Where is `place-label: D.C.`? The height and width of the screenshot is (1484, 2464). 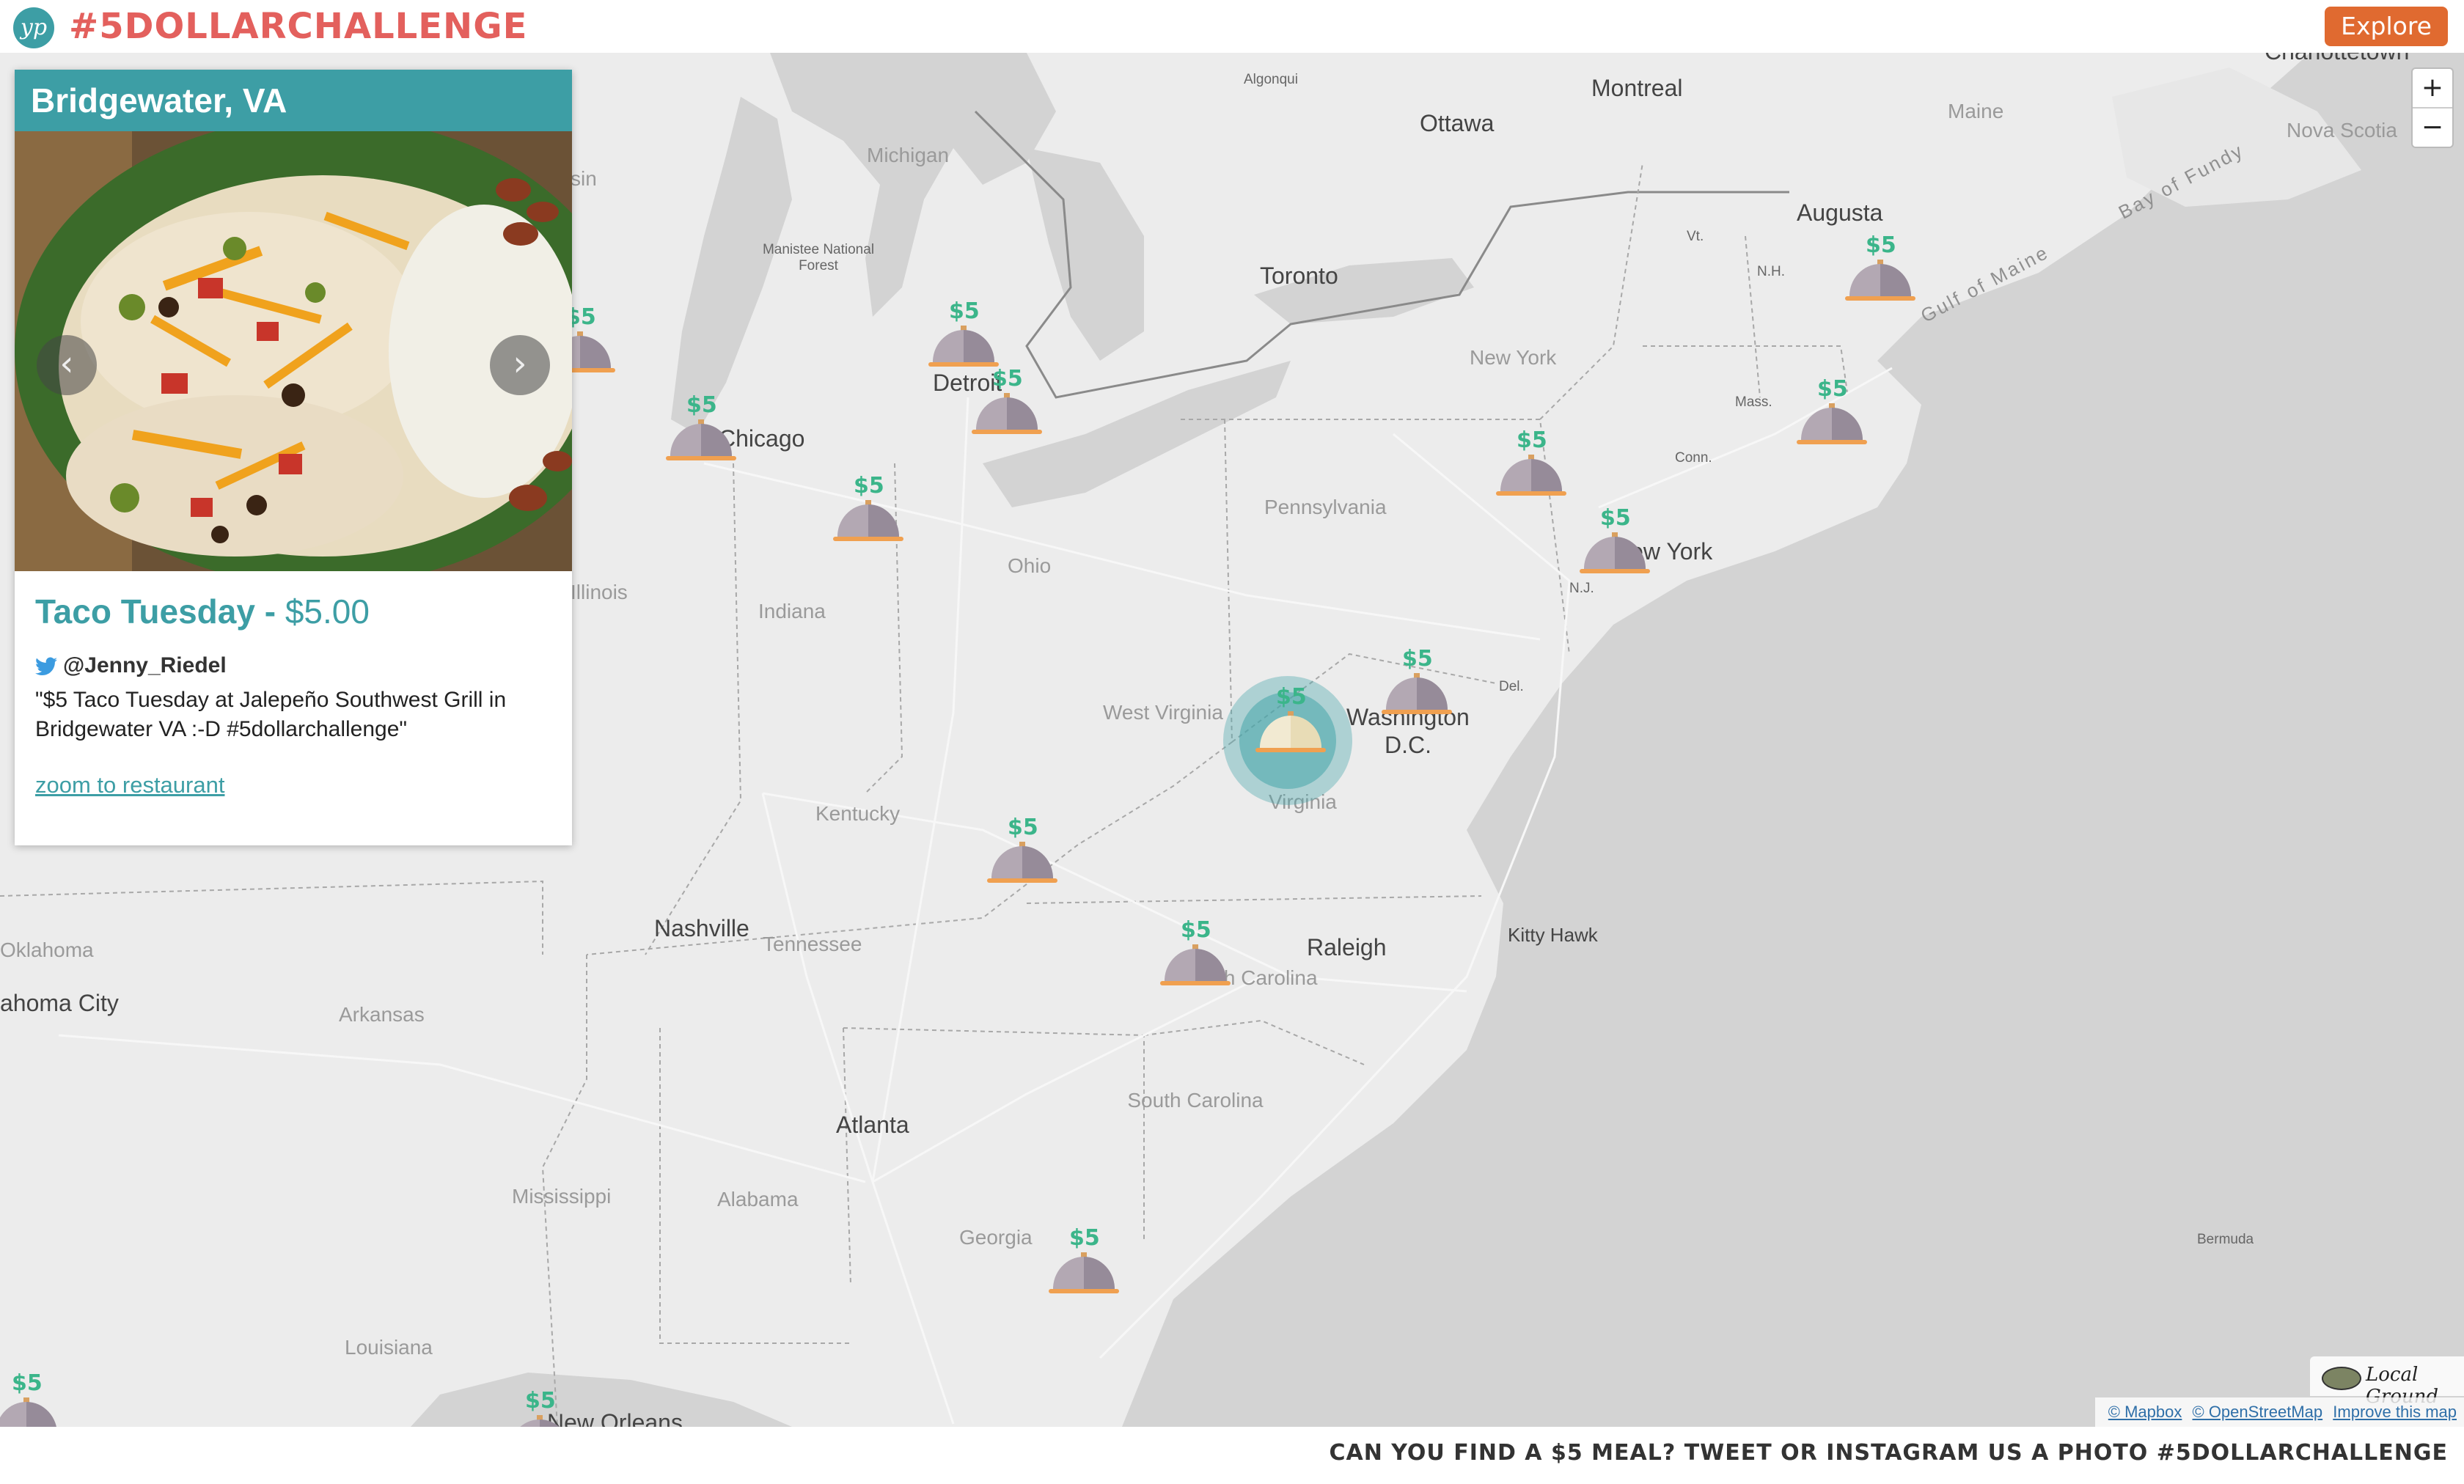 place-label: D.C. is located at coordinates (1408, 745).